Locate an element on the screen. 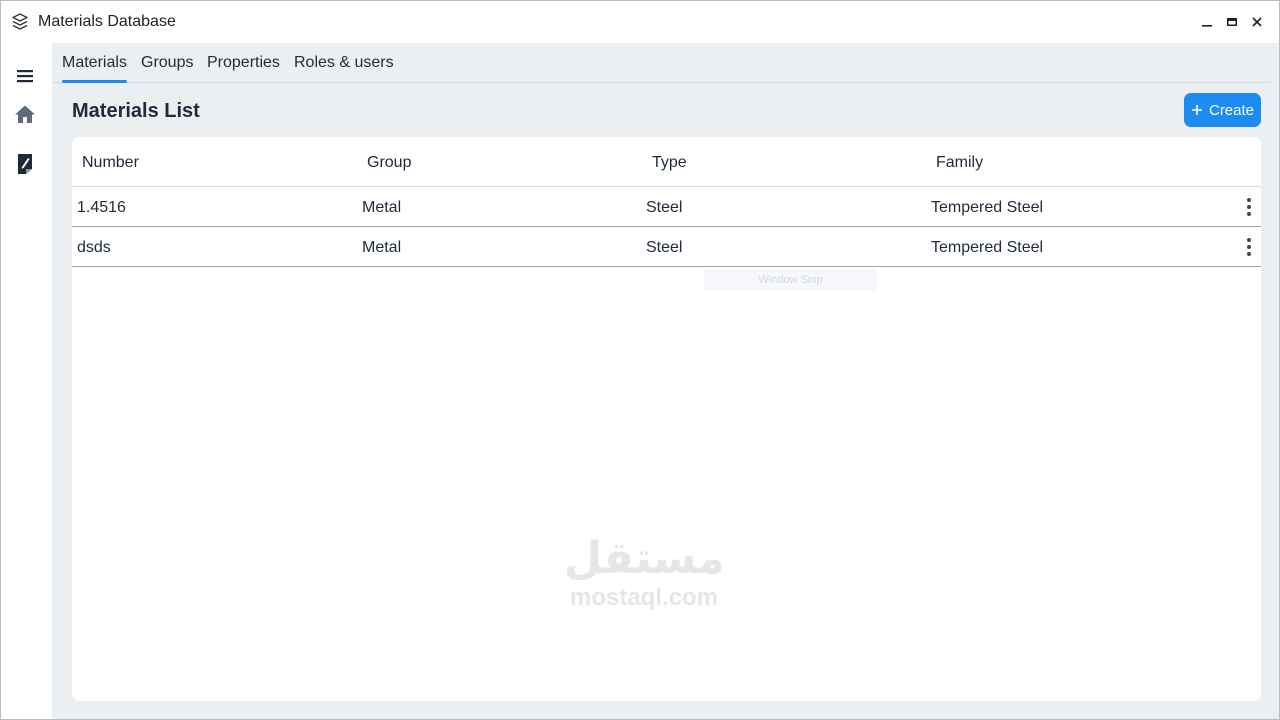 This screenshot has height=720, width=1280. maximize-button is located at coordinates (1232, 22).